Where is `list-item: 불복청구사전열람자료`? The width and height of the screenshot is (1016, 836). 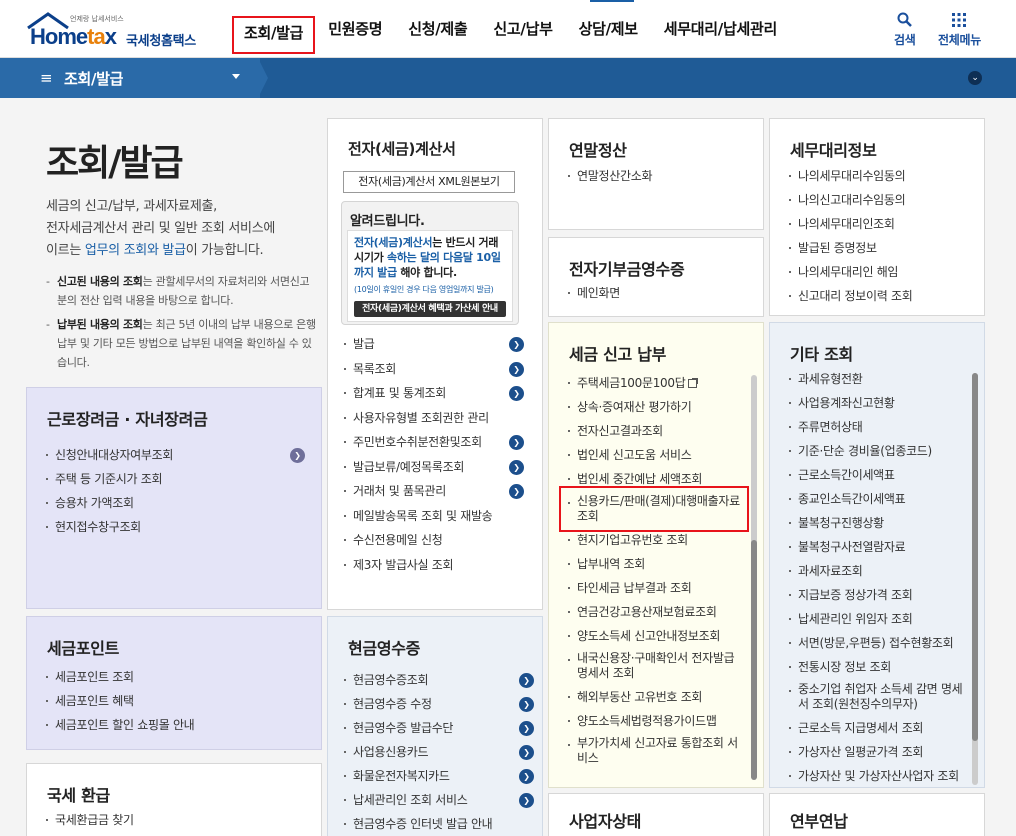
list-item: 불복청구사전열람자료 is located at coordinates (879, 547).